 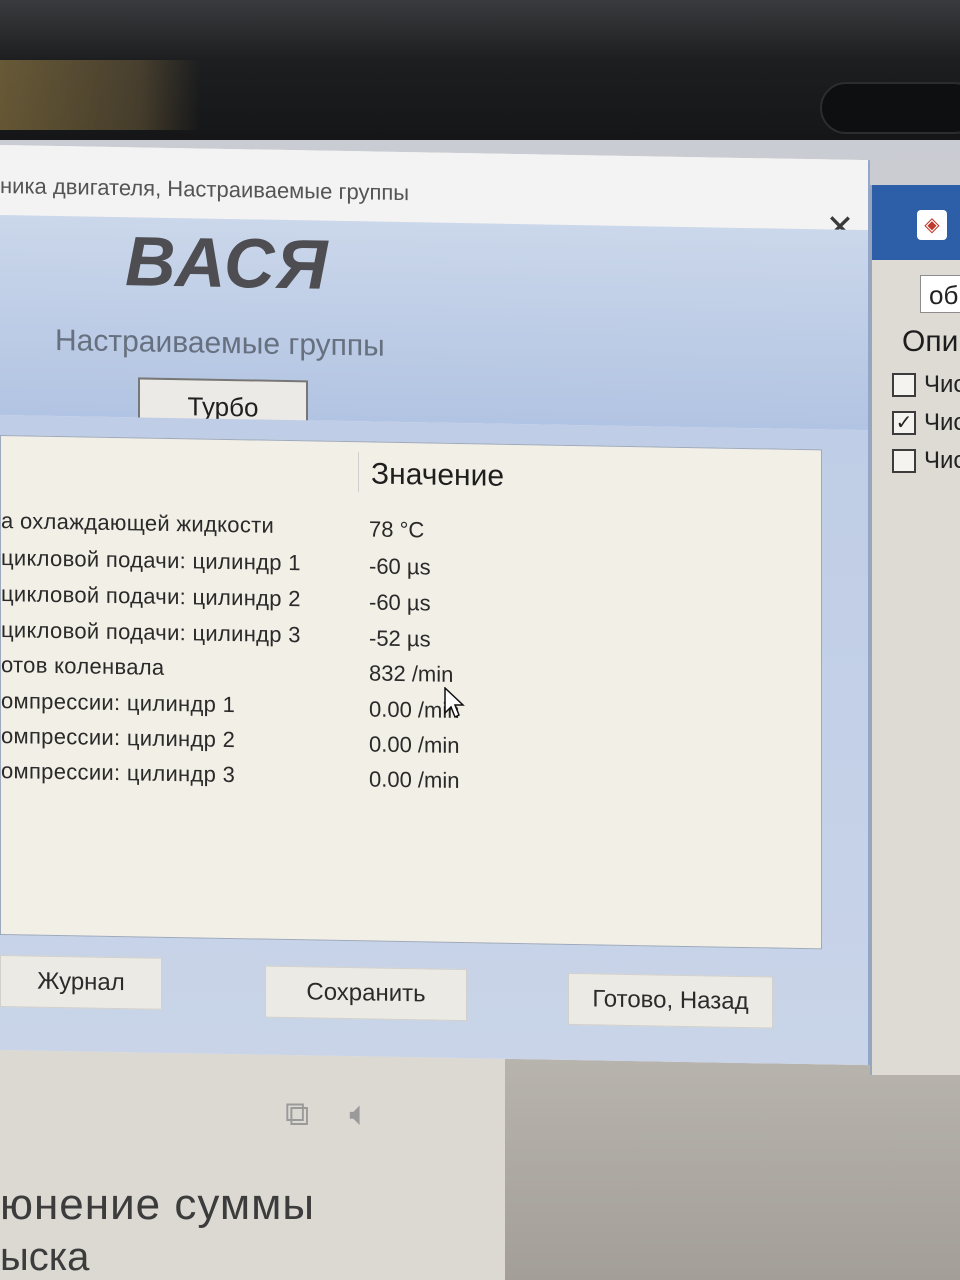 I want to click on save-button: Сохранить, so click(x=366, y=993).